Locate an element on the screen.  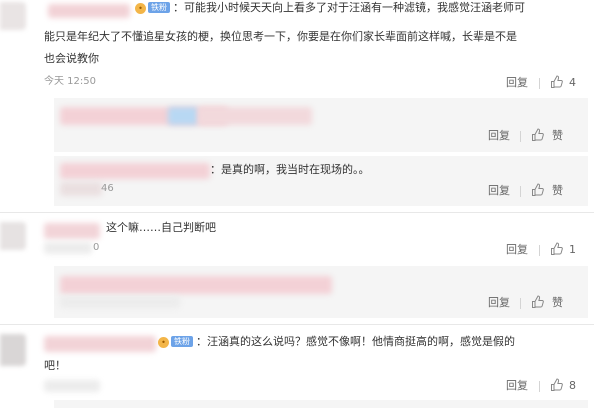
partial-timestamp: 0 is located at coordinates (96, 247).